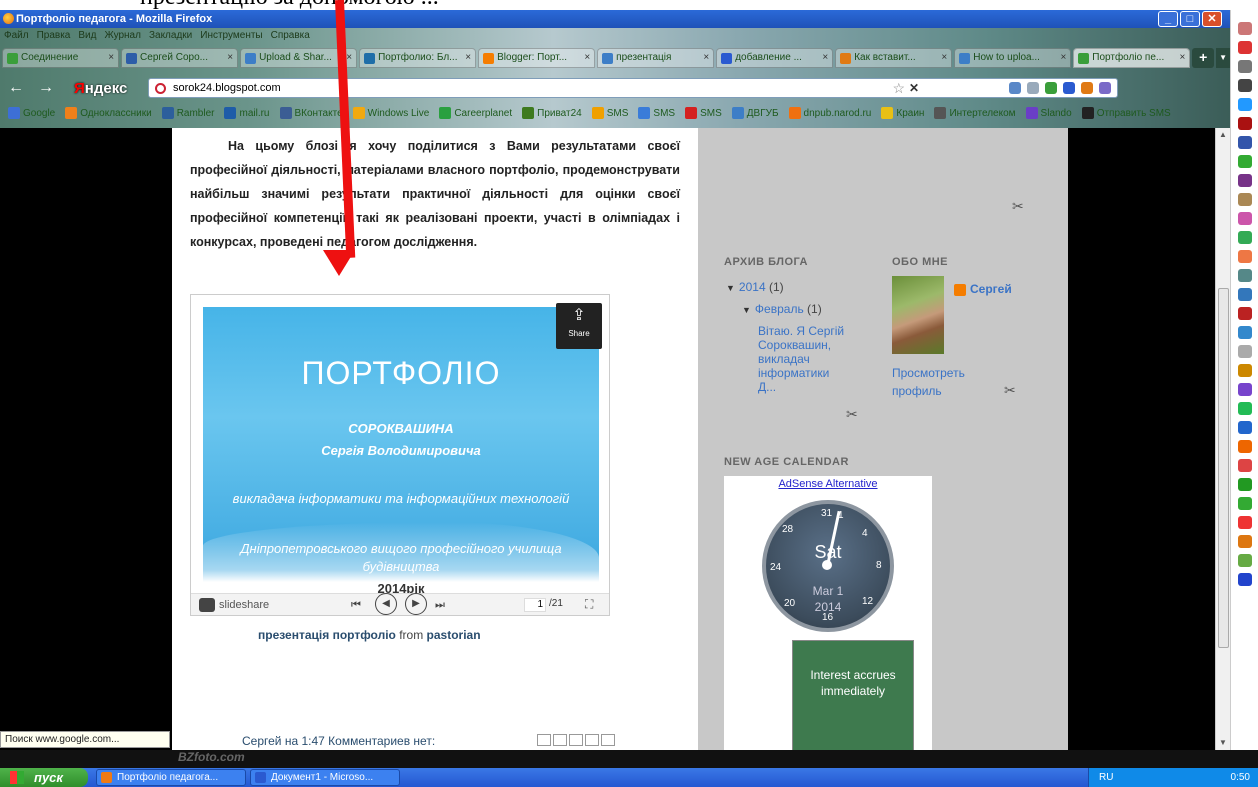  Describe the element at coordinates (1223, 743) in the screenshot. I see `scroll-down-icon: ▼` at that location.